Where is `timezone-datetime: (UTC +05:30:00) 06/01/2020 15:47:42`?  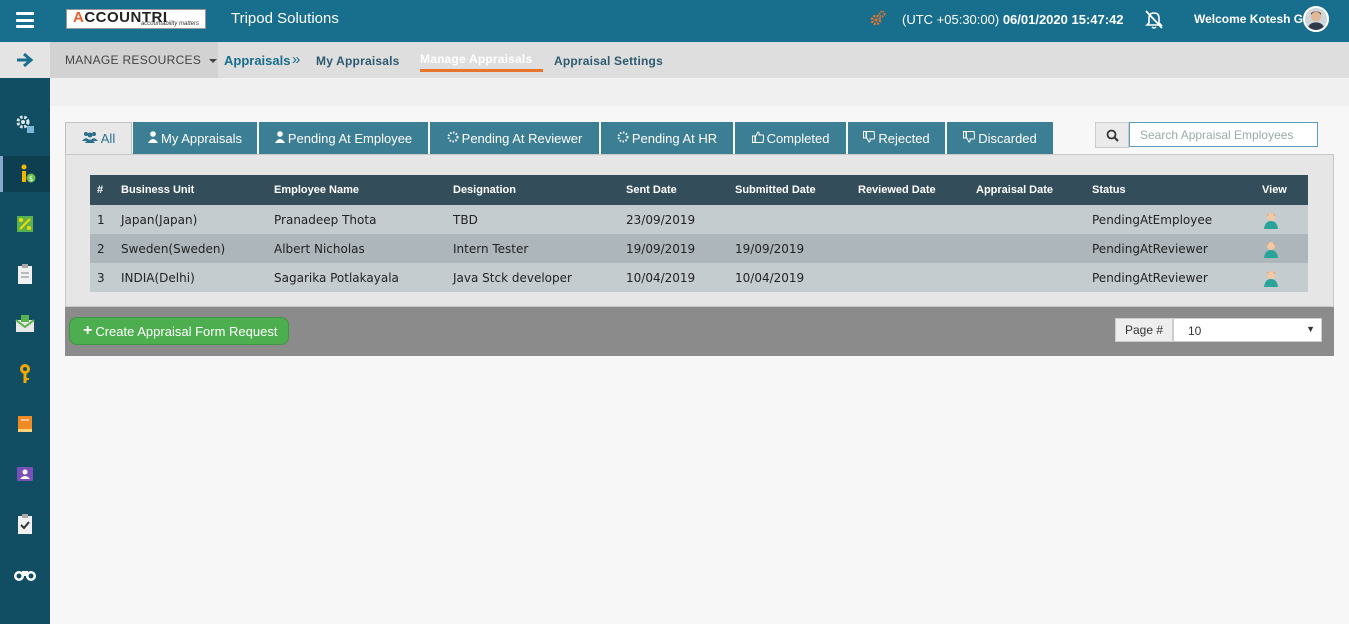
timezone-datetime: (UTC +05:30:00) 06/01/2020 15:47:42 is located at coordinates (1013, 19).